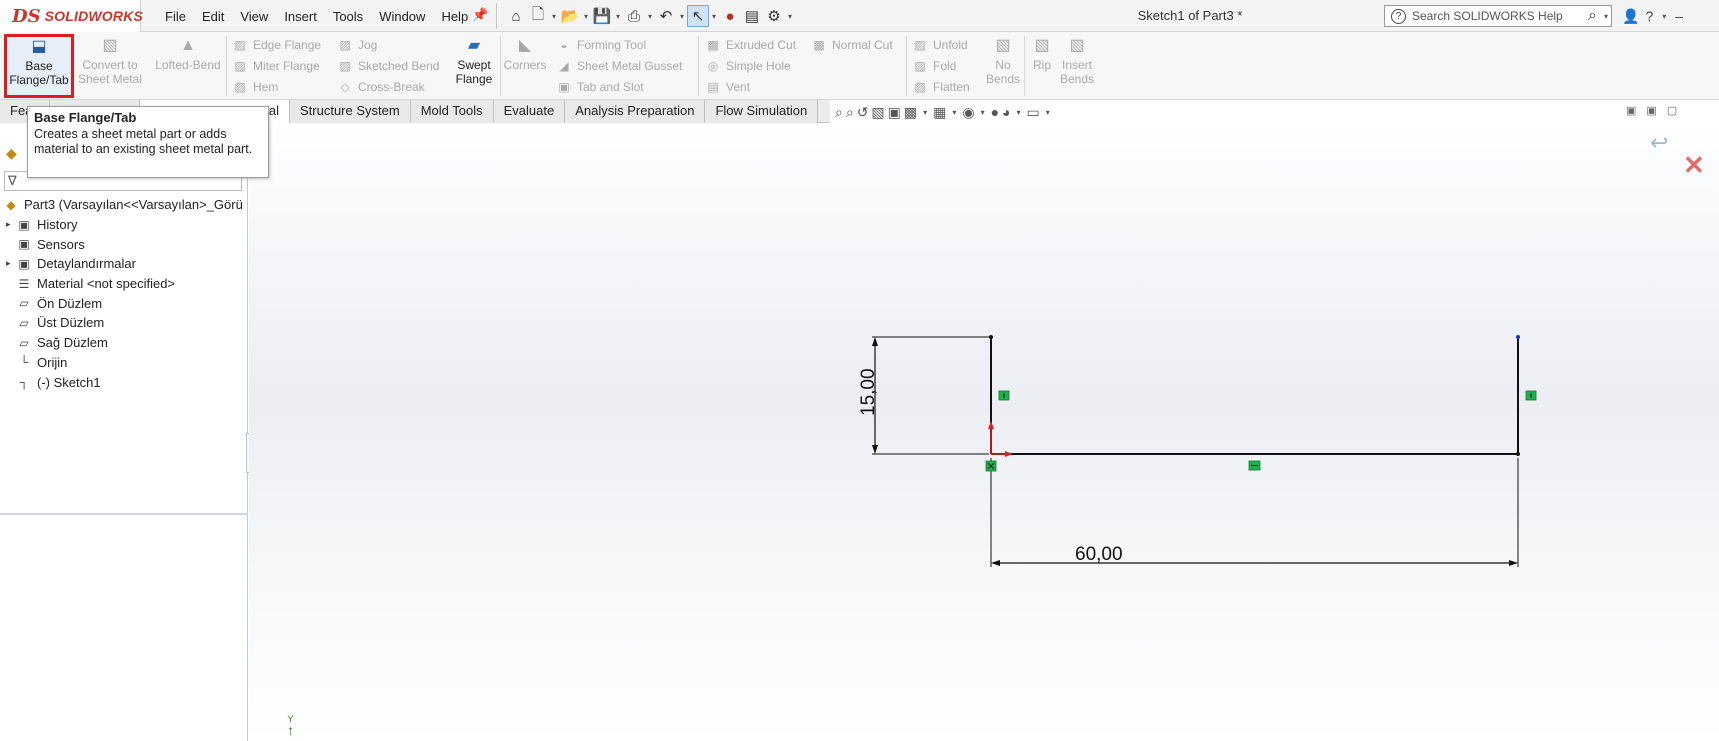 The width and height of the screenshot is (1719, 741). I want to click on dimension-height-text: 15,00, so click(868, 392).